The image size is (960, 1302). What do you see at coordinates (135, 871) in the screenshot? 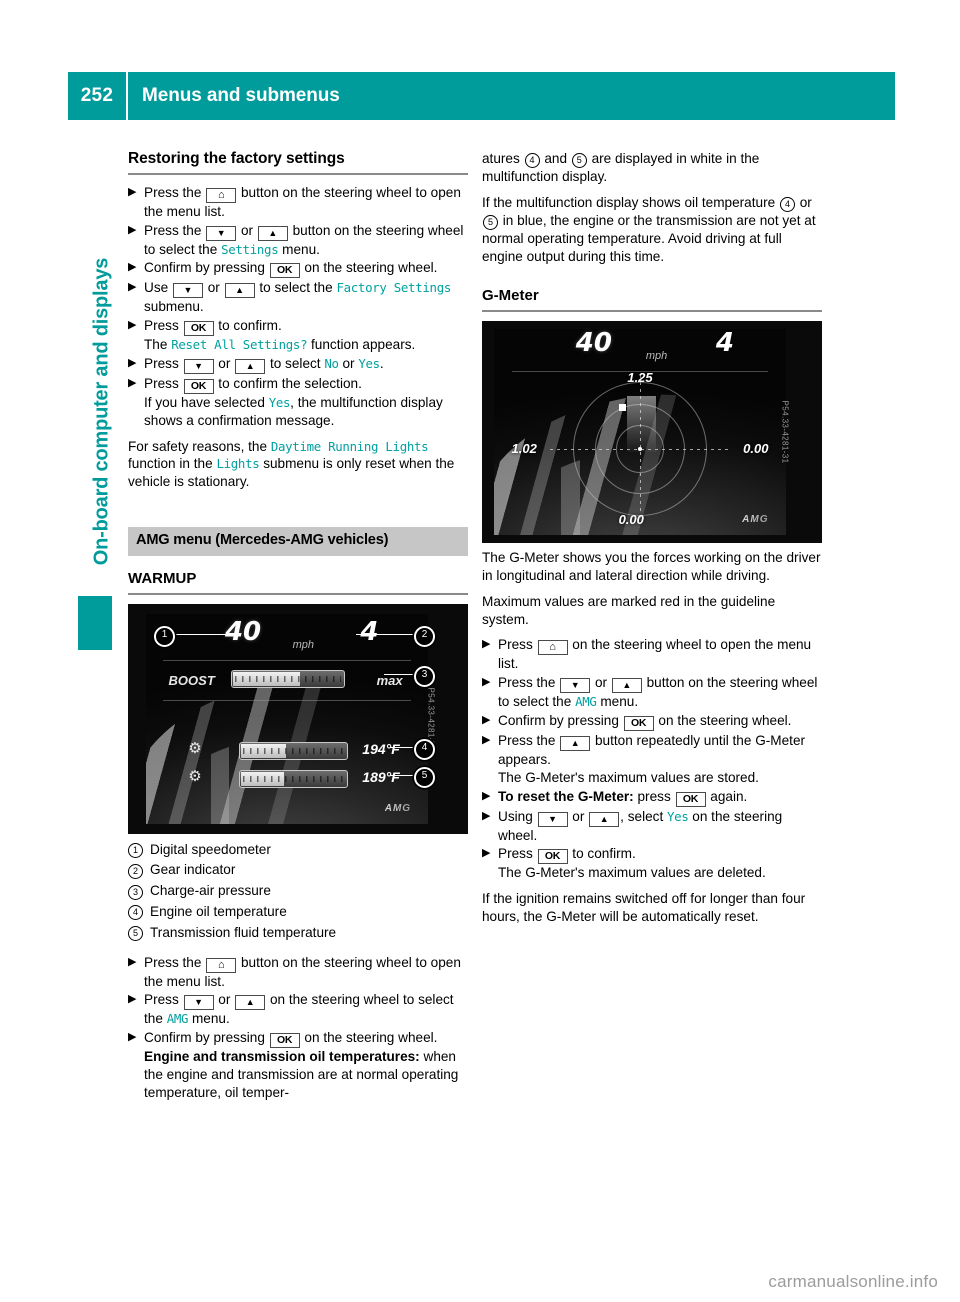
I see `legend-number: 2` at bounding box center [135, 871].